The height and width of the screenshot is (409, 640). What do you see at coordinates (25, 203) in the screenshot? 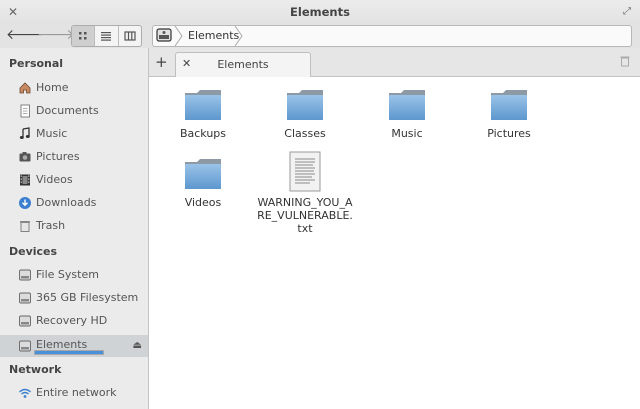
I see `download-icon` at bounding box center [25, 203].